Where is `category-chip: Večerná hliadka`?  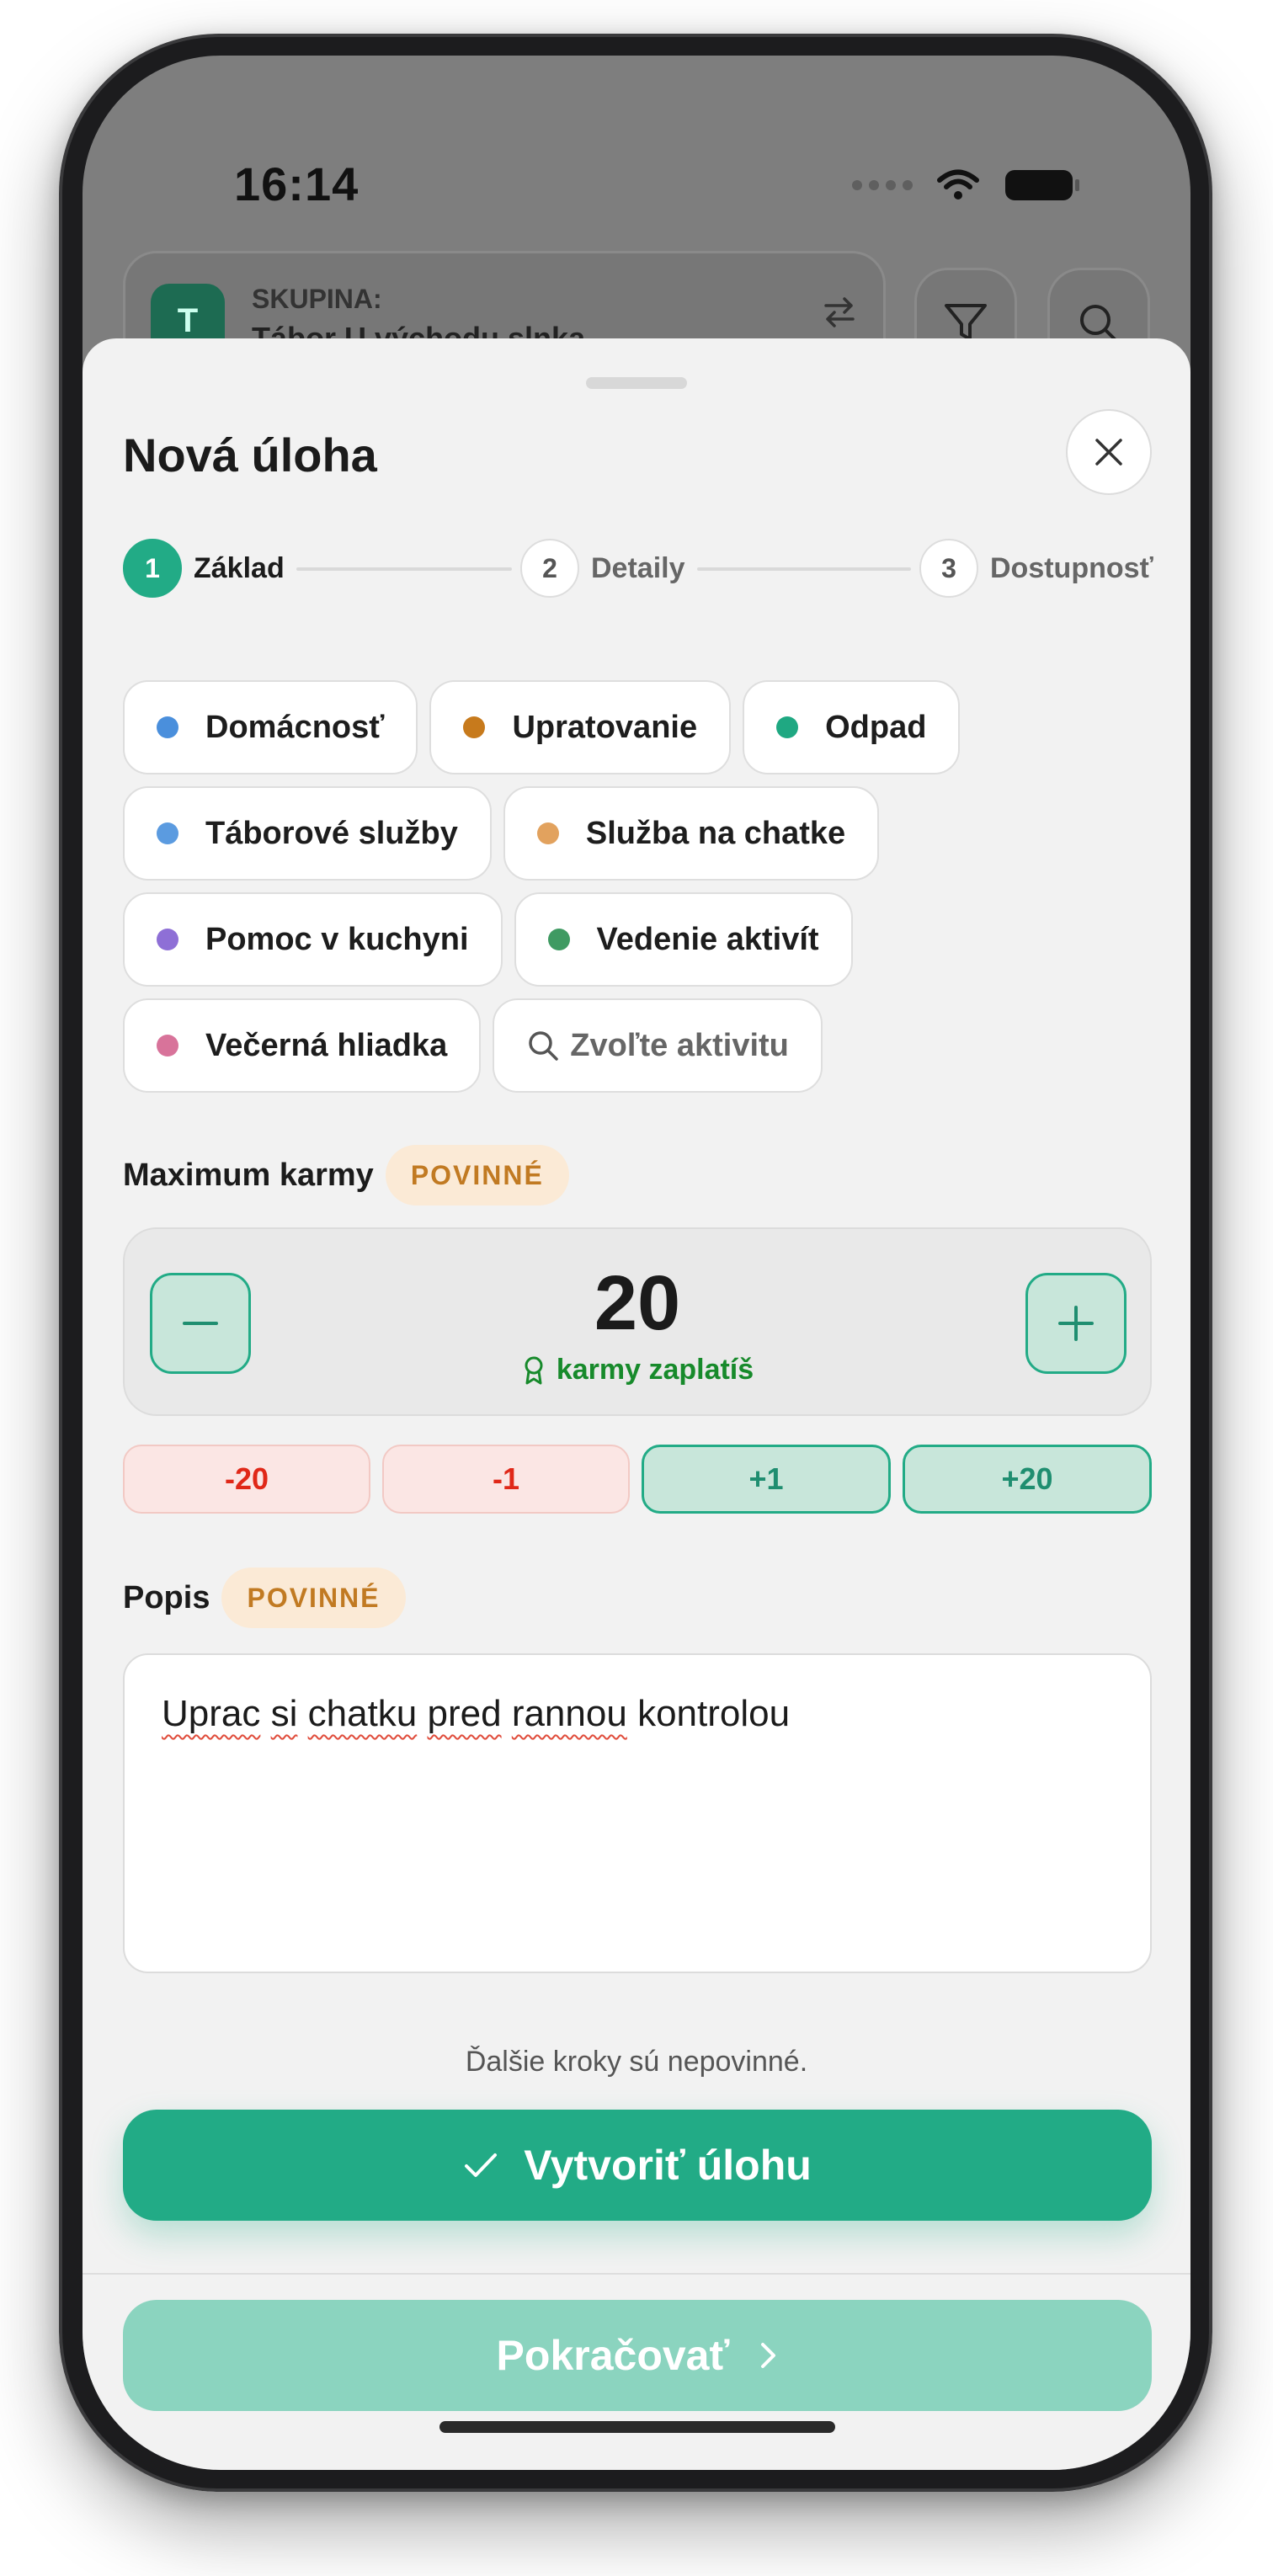 category-chip: Večerná hliadka is located at coordinates (302, 1045).